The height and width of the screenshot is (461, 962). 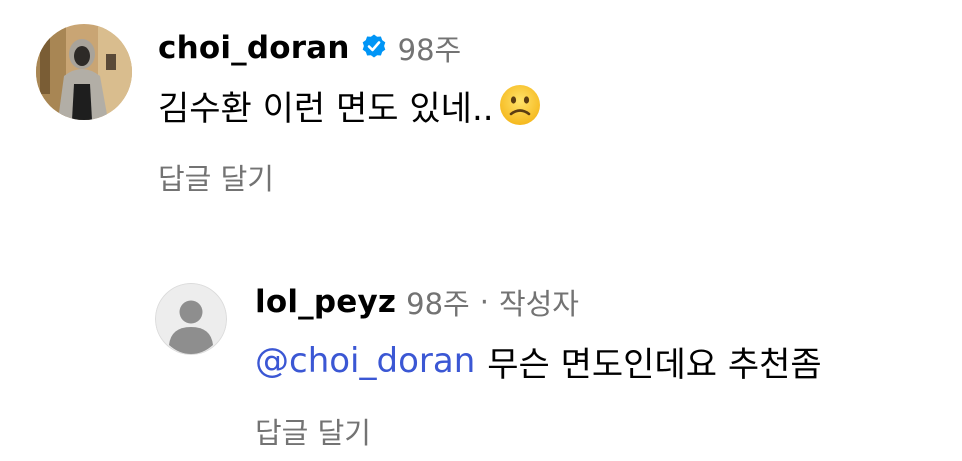 I want to click on avatar-lol-peyz, so click(x=191, y=319).